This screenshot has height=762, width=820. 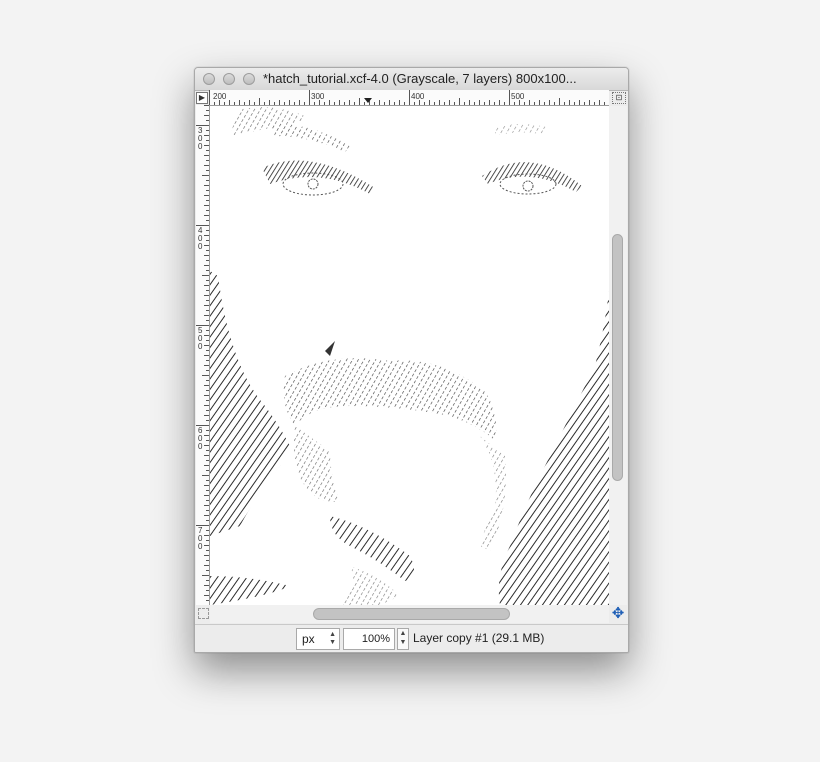 What do you see at coordinates (619, 98) in the screenshot?
I see `zoom-fit-icon: ⊡` at bounding box center [619, 98].